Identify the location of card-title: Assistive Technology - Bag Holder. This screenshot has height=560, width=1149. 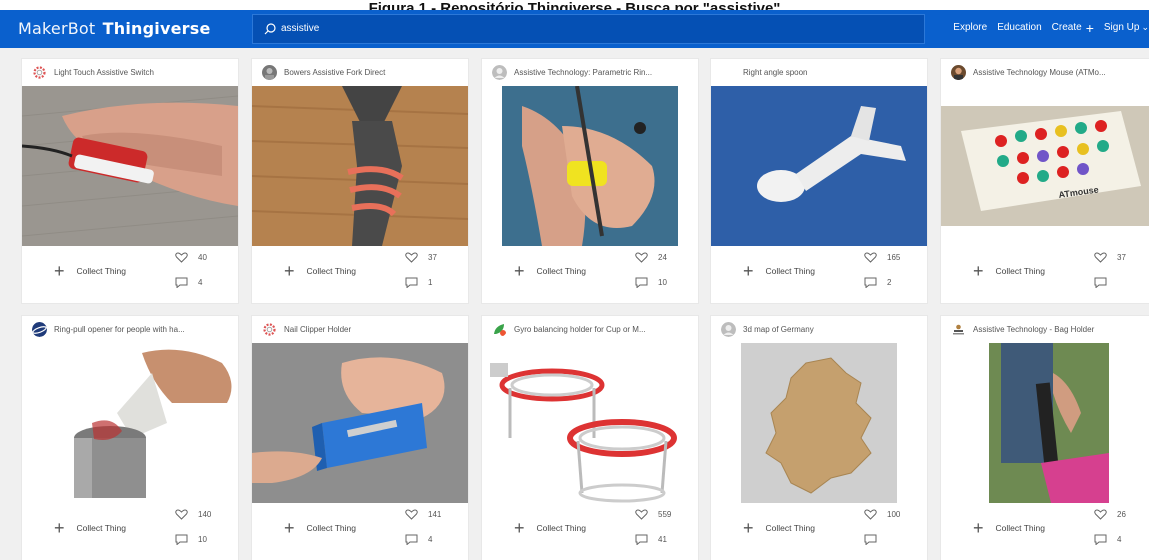
(1061, 329).